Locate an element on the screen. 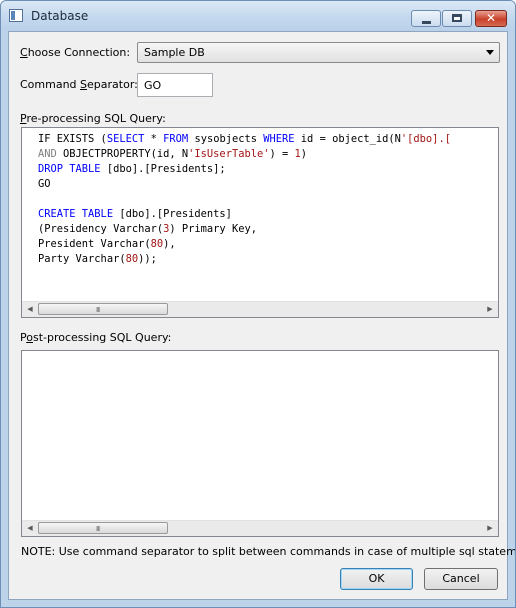  code-token: [dbo].[Presidents]; is located at coordinates (163, 169).